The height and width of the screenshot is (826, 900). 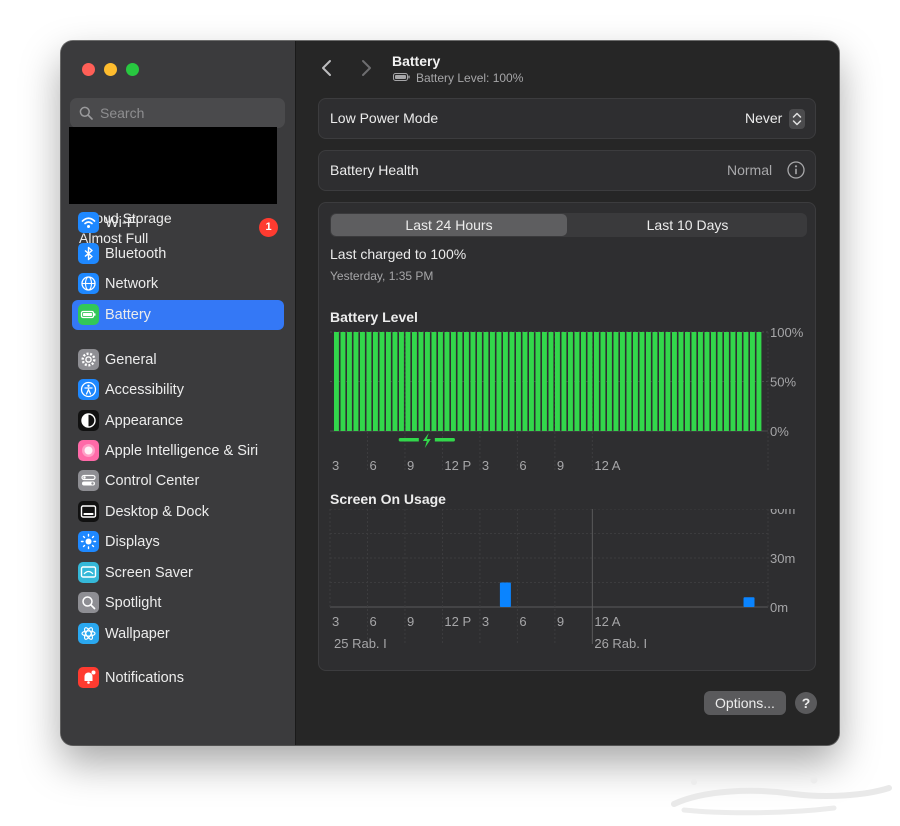 What do you see at coordinates (133, 603) in the screenshot?
I see `sidebar-item-label: Spotlight` at bounding box center [133, 603].